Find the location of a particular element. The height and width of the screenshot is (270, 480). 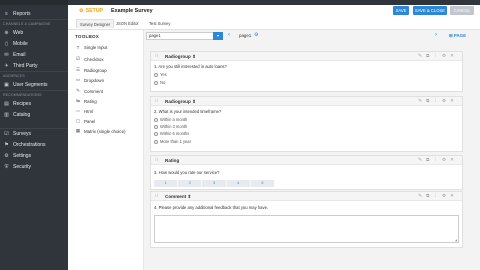

mobile-icon: ▯ is located at coordinates (6, 43).